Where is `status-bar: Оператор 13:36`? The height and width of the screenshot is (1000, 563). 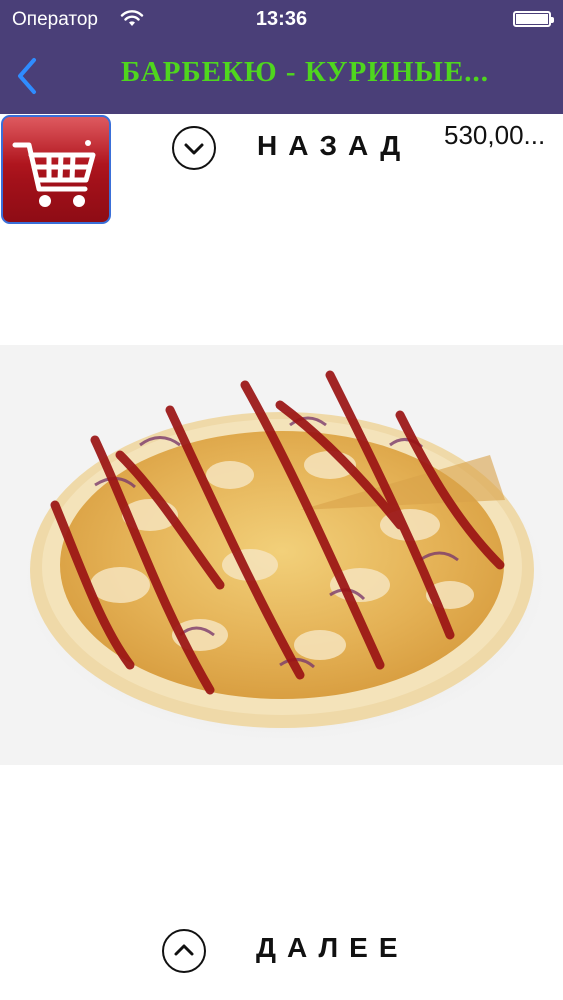 status-bar: Оператор 13:36 is located at coordinates (281, 20).